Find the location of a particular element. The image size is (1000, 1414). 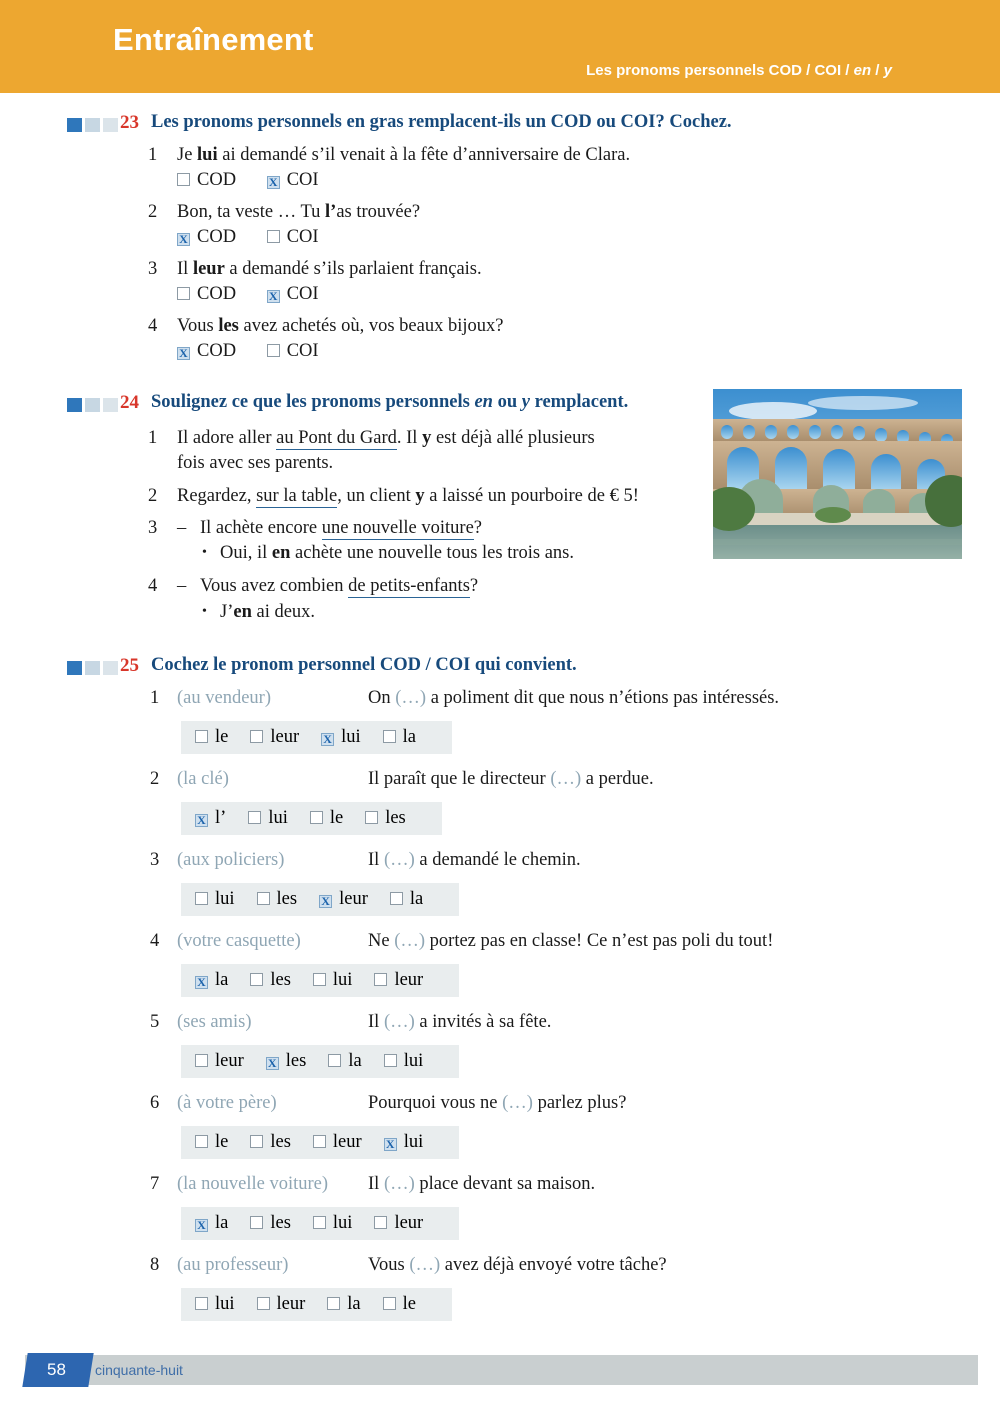

difficulty-square-1-icon is located at coordinates (74, 405).